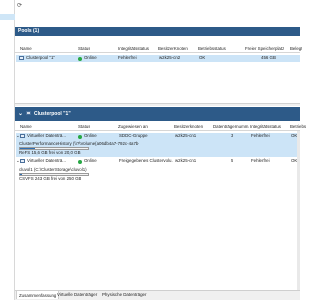 The width and height of the screenshot is (320, 300). What do you see at coordinates (264, 49) in the screenshot?
I see `column-header-free: Freier Speicherplatz` at bounding box center [264, 49].